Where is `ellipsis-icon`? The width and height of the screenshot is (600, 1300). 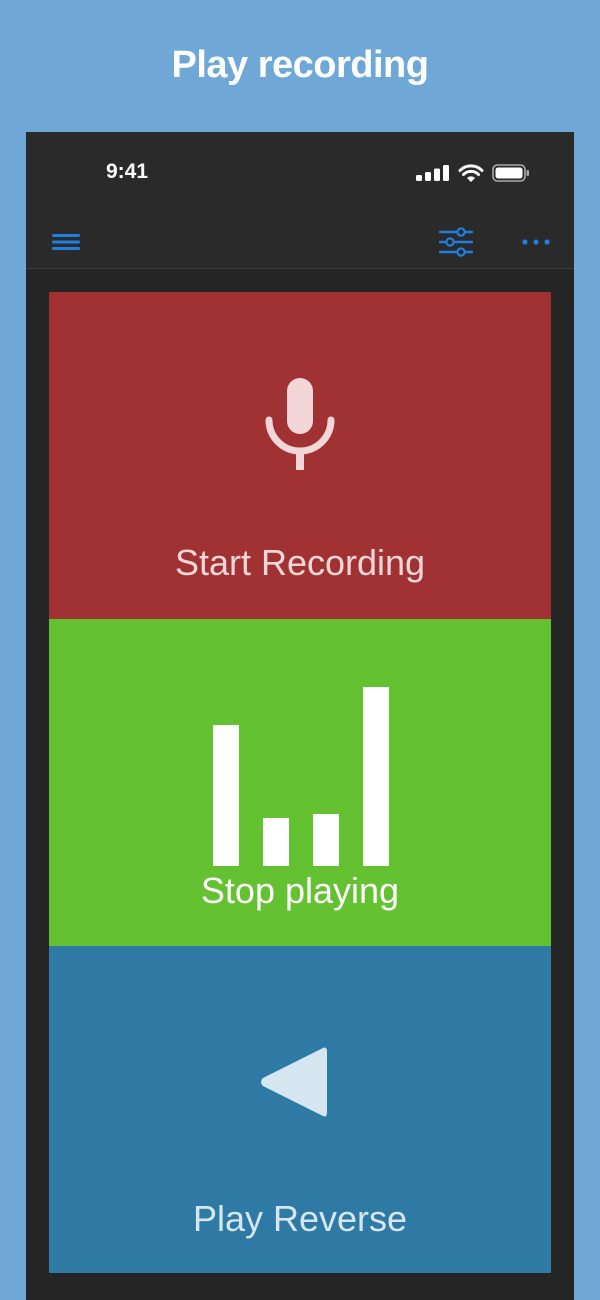
ellipsis-icon is located at coordinates (536, 242).